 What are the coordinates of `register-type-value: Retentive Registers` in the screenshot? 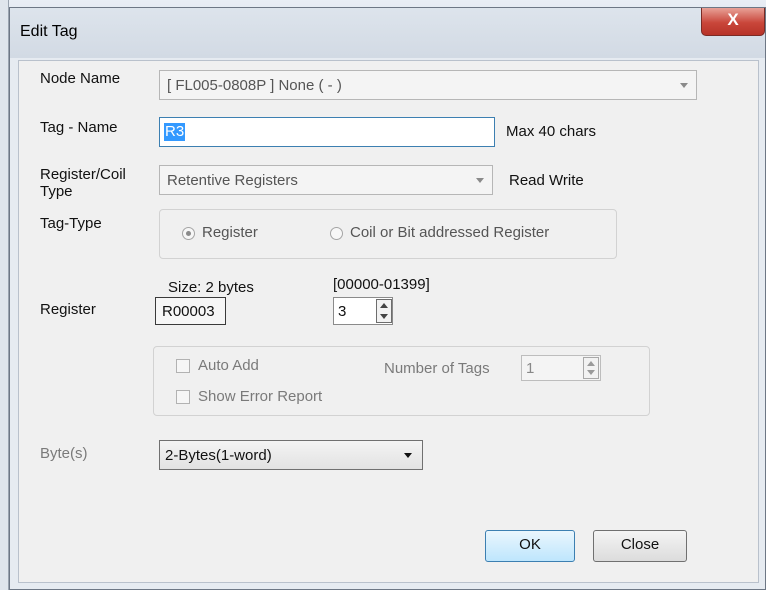 It's located at (232, 180).